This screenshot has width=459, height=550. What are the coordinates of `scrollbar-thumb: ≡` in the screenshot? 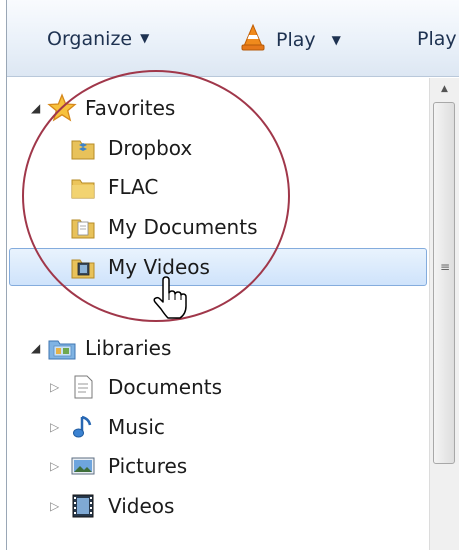 It's located at (444, 283).